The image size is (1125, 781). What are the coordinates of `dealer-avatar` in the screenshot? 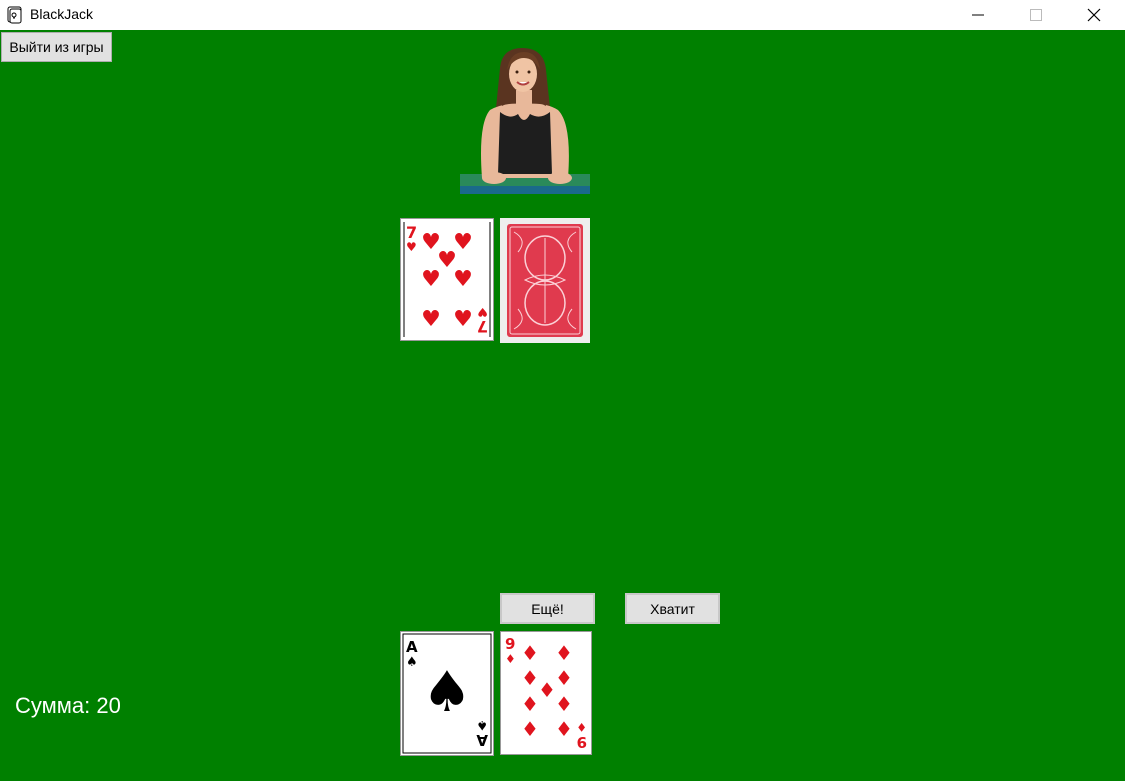 It's located at (525, 120).